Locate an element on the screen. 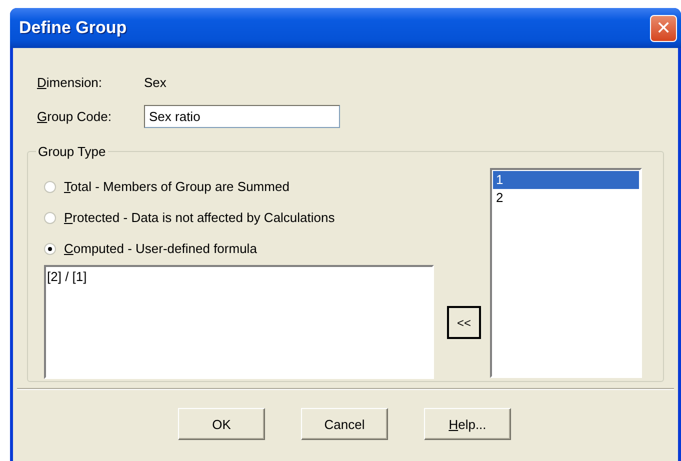 This screenshot has height=461, width=681. list-item: 1 is located at coordinates (566, 180).